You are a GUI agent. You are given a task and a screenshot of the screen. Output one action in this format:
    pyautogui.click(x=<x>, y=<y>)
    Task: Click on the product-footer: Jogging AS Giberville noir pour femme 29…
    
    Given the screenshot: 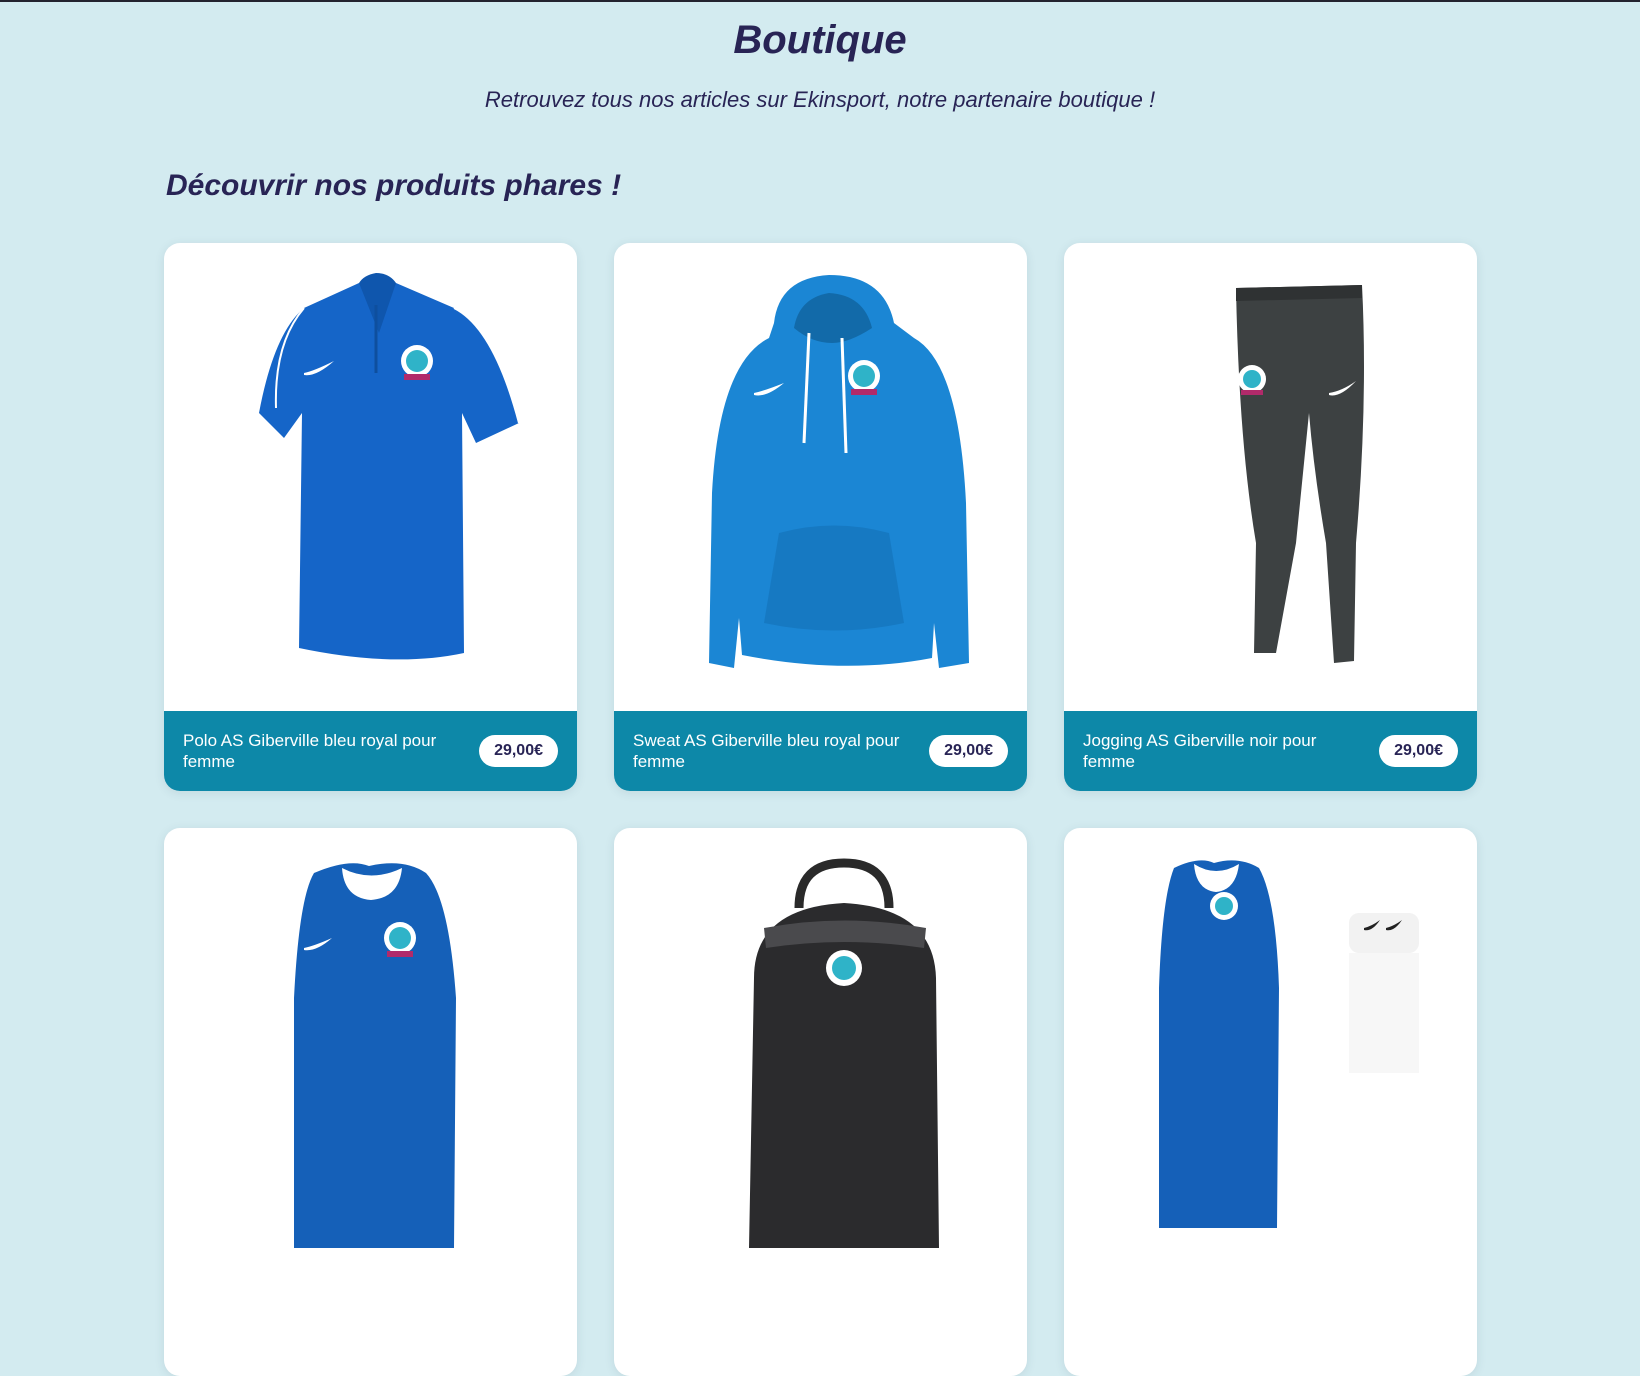 What is the action you would take?
    pyautogui.click(x=1270, y=751)
    